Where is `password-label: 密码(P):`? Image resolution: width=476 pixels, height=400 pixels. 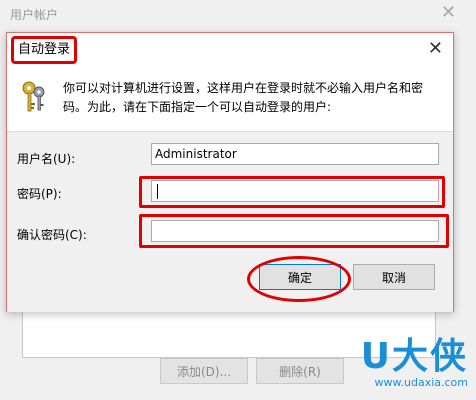 password-label: 密码(P): is located at coordinates (39, 194).